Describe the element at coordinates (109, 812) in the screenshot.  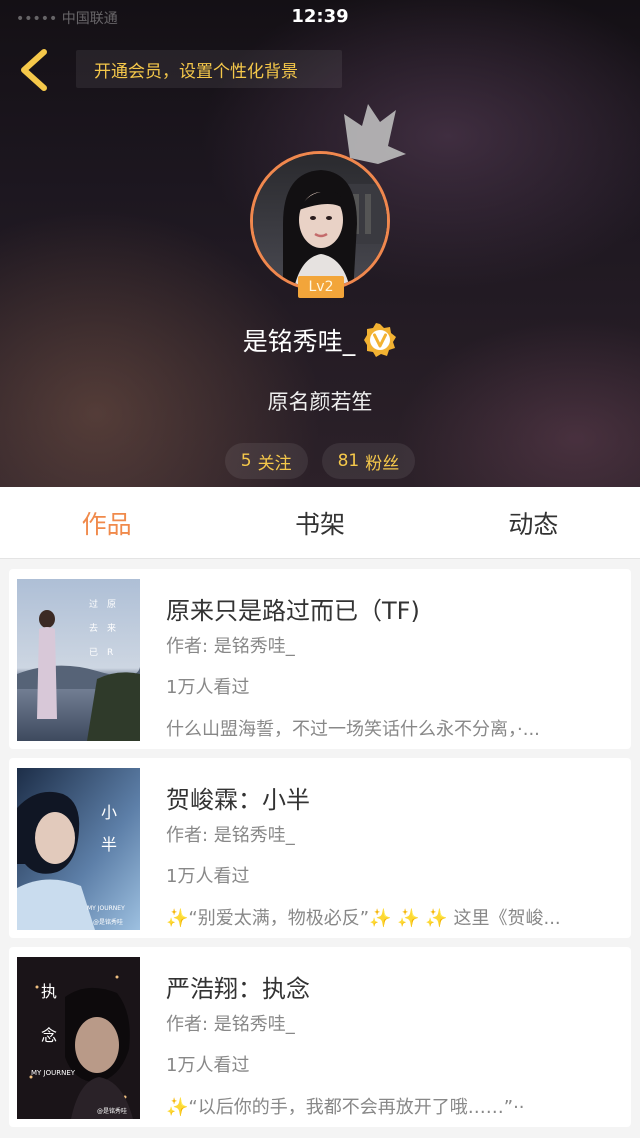
I see `cover-char: 小` at that location.